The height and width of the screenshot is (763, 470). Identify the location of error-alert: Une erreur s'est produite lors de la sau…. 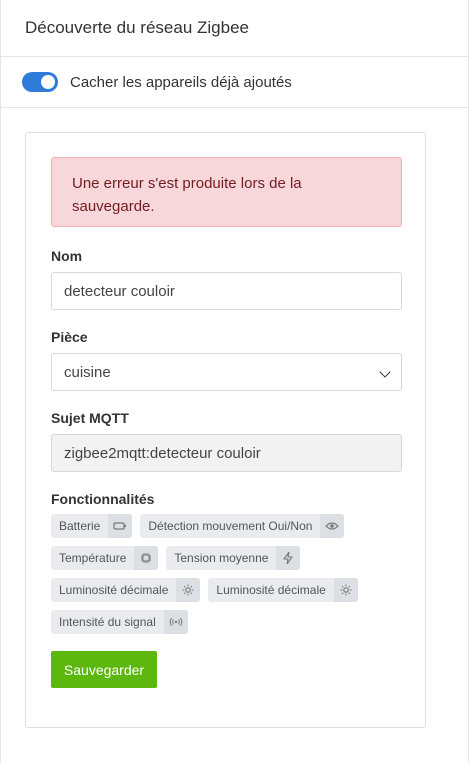
(226, 192).